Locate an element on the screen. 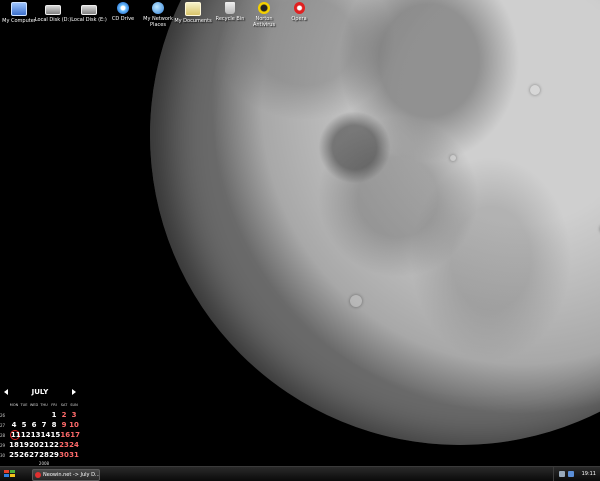  desktop-icon-cd-drive: CD Drive is located at coordinates (123, 12).